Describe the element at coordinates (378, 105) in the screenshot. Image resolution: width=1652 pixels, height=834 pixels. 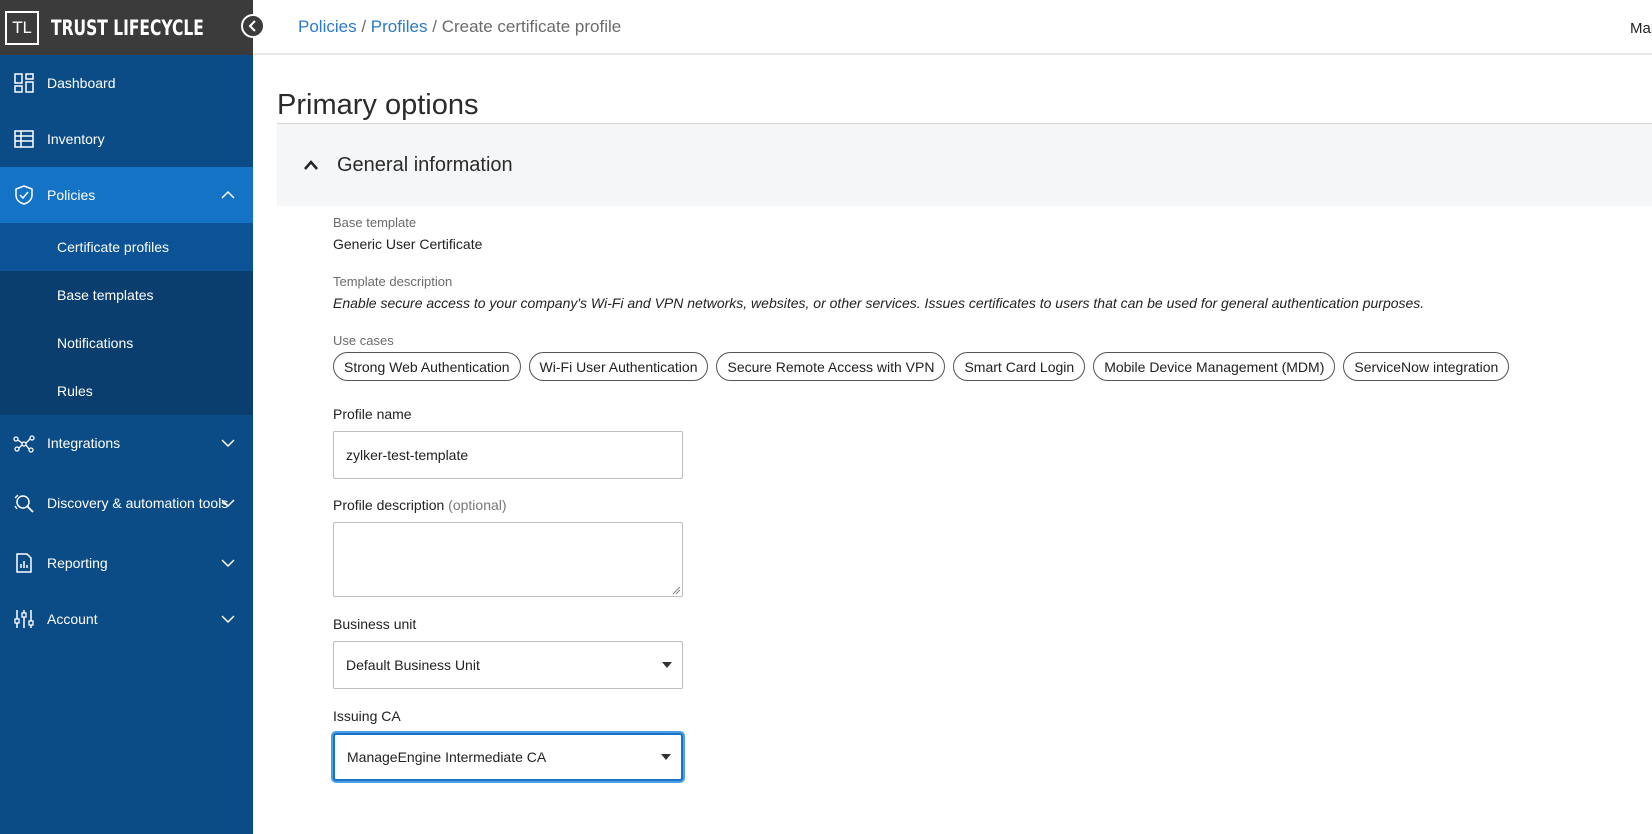
I see `page-title: Primary options` at that location.